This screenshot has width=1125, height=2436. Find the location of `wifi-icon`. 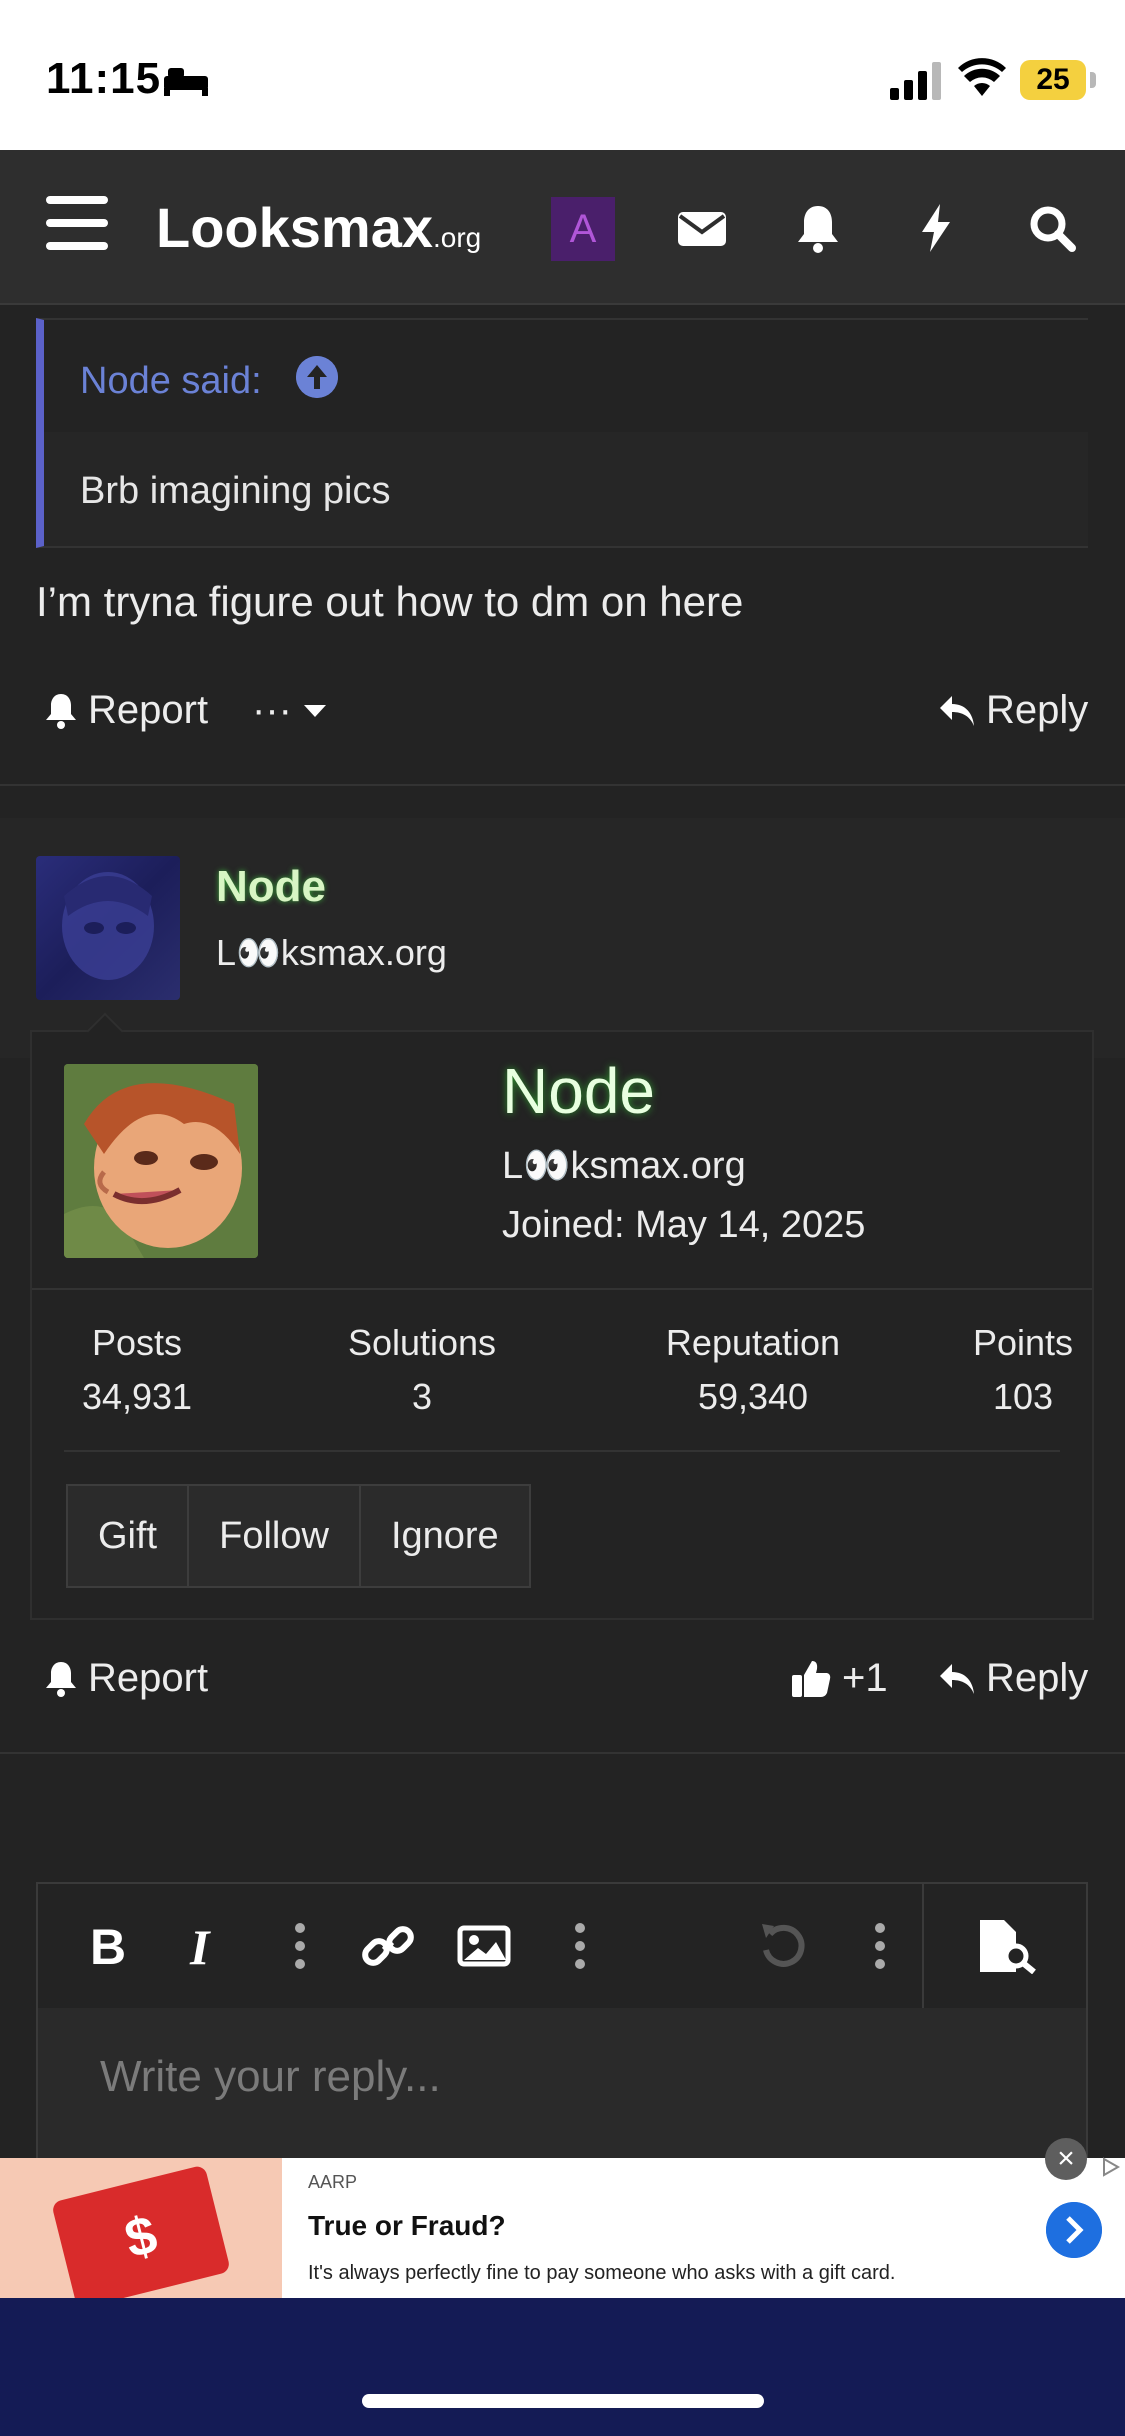

wifi-icon is located at coordinates (982, 77).